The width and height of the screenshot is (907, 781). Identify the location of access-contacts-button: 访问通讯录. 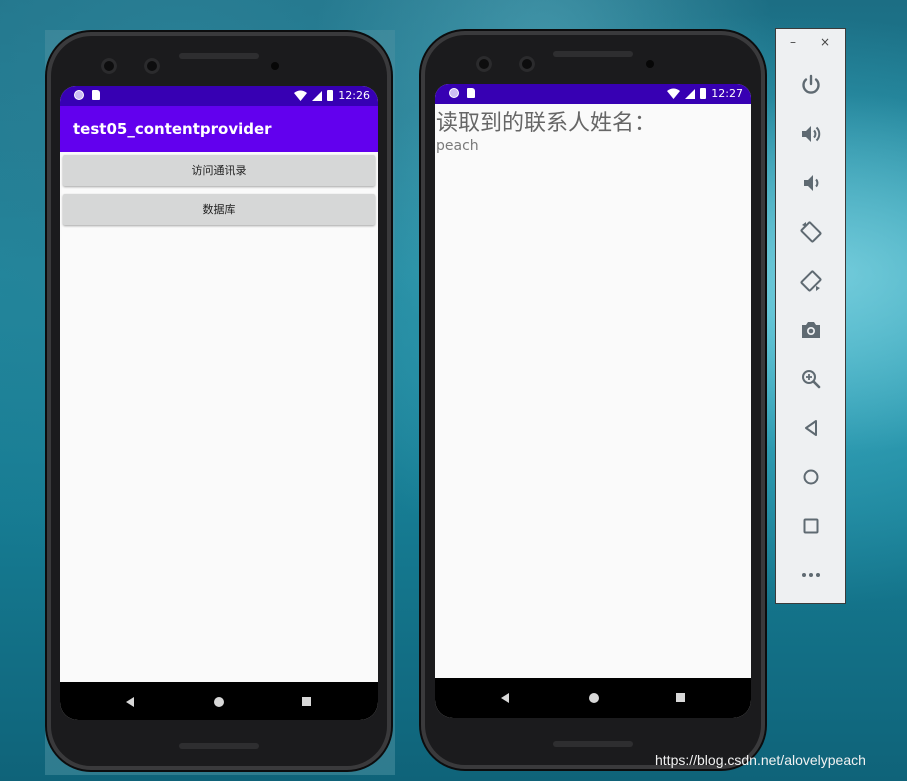
(219, 170).